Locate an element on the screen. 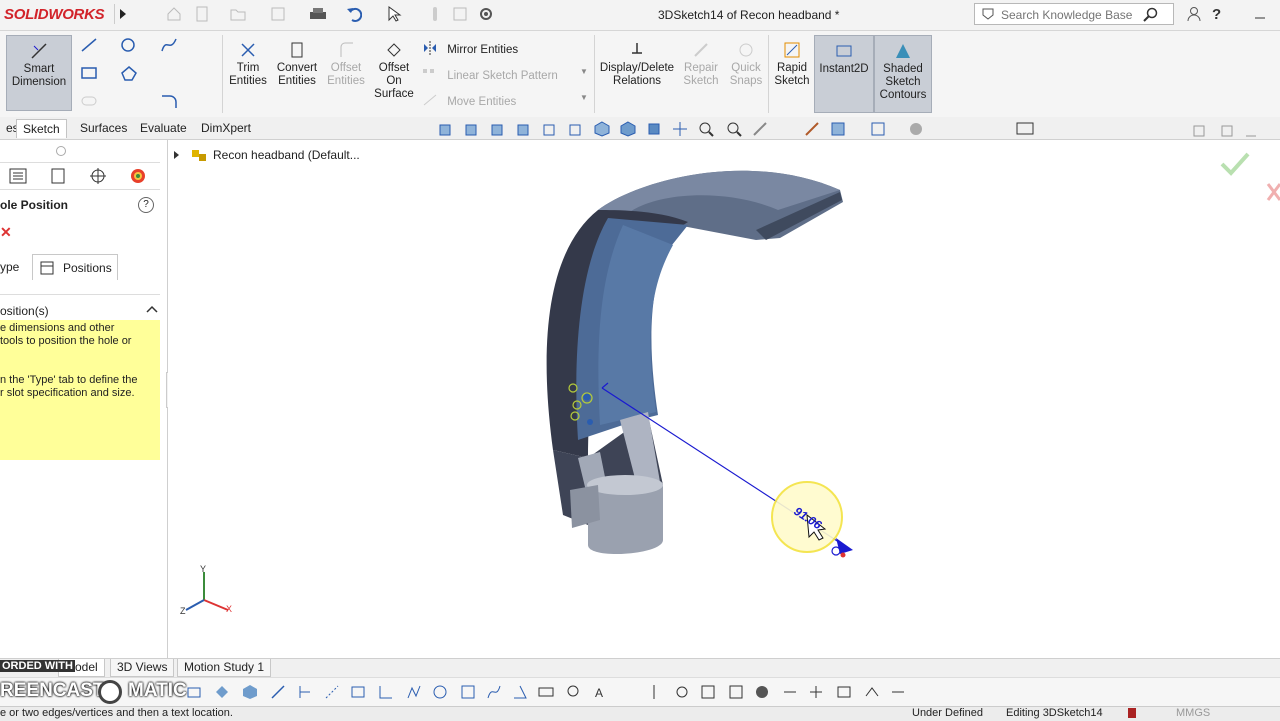  pattern-dropdown-icon: ▼ is located at coordinates (584, 71).